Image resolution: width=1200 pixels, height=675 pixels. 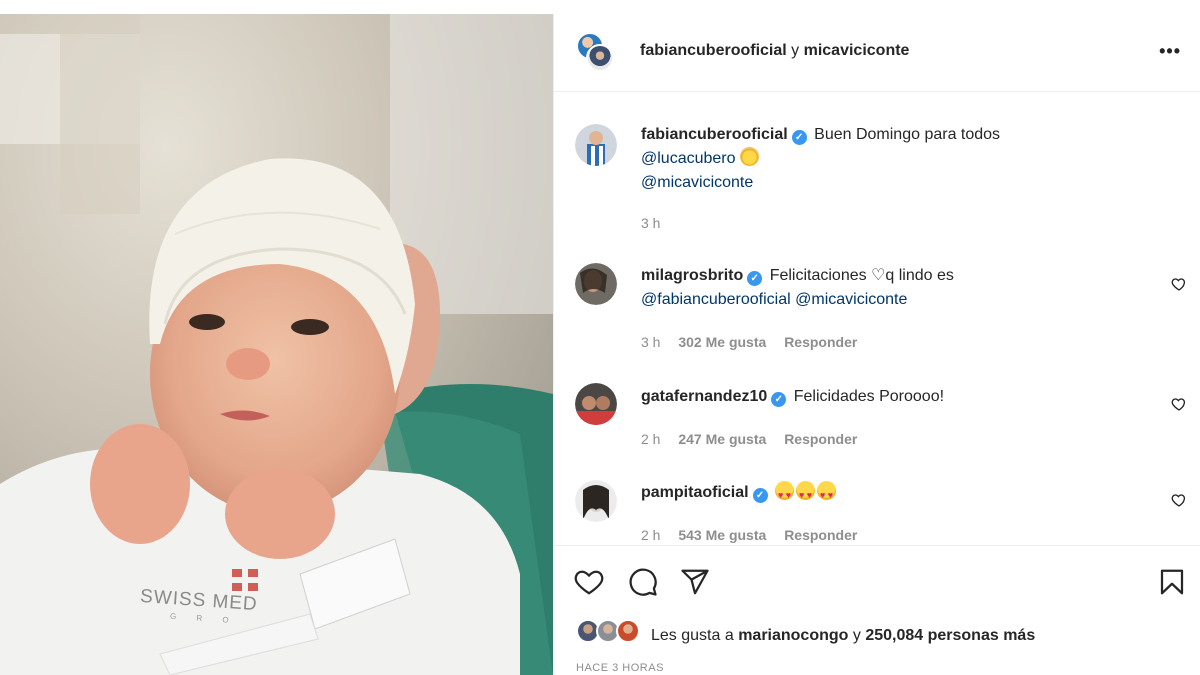 I want to click on post-header: fabiancuberooficial y micaviciconte •••, so click(x=877, y=53).